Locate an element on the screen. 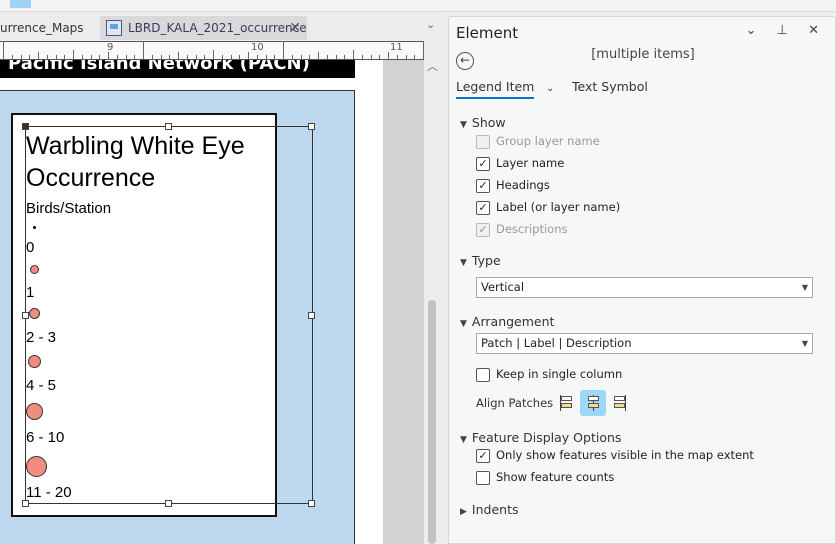 The image size is (836, 544). layout-icon is located at coordinates (114, 28).